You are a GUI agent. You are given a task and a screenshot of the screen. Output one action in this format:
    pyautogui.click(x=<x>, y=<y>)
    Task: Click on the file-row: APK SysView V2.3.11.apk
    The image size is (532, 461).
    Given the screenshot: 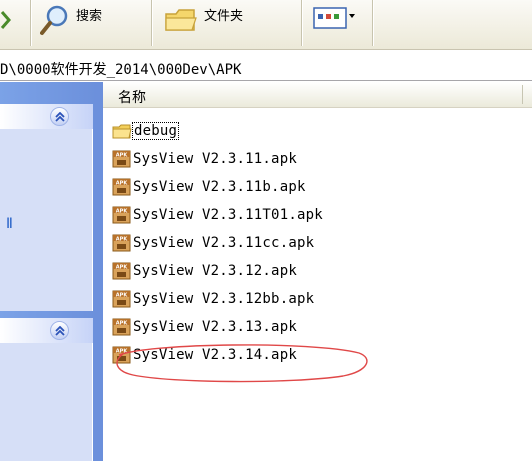 What is the action you would take?
    pyautogui.click(x=204, y=159)
    